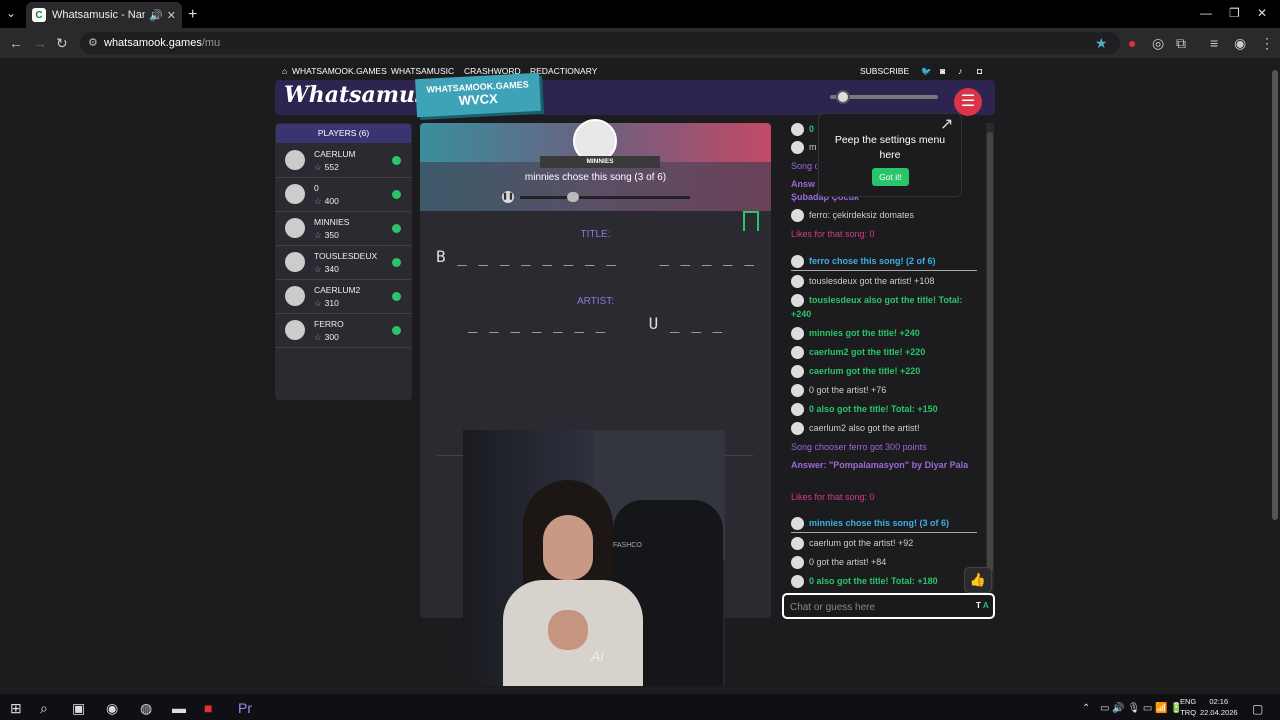  I want to click on twitter-icon: 🐦, so click(926, 71).